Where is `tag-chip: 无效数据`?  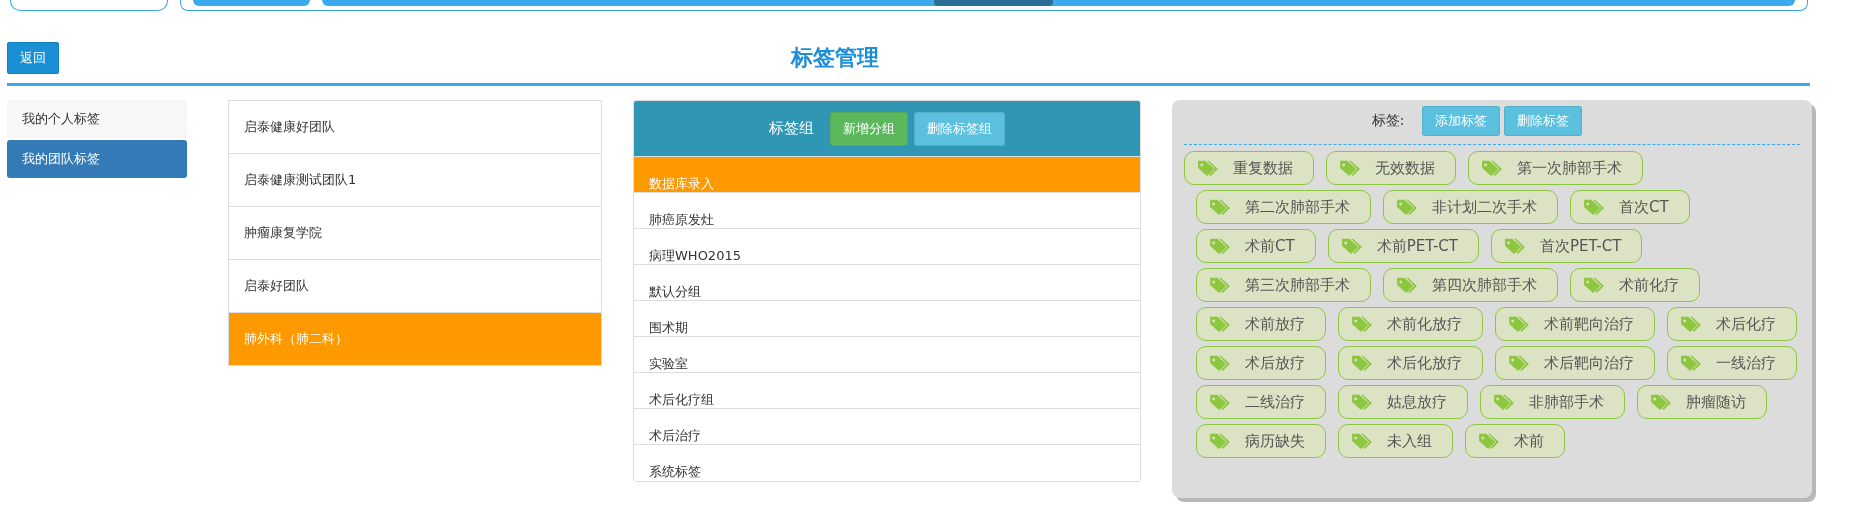
tag-chip: 无效数据 is located at coordinates (1391, 168).